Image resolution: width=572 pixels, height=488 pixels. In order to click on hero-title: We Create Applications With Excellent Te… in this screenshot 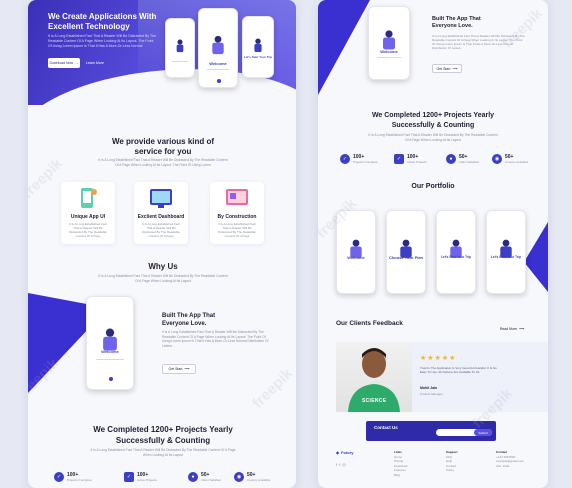, I will do `click(102, 21)`.